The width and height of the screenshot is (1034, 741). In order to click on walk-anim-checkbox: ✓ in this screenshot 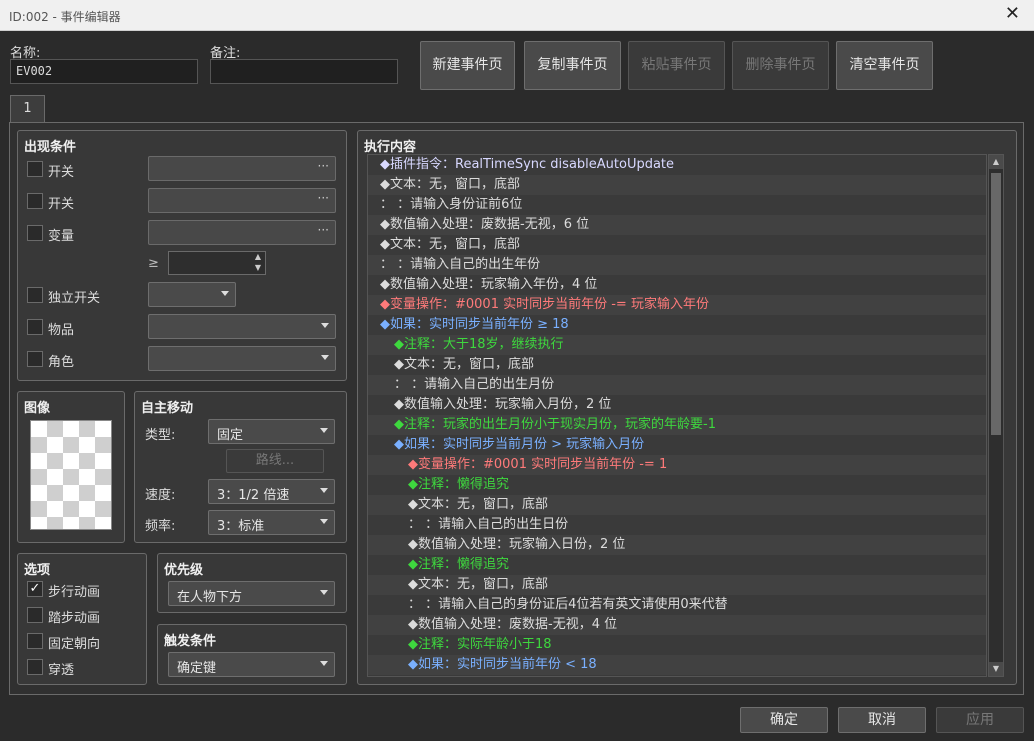, I will do `click(35, 589)`.